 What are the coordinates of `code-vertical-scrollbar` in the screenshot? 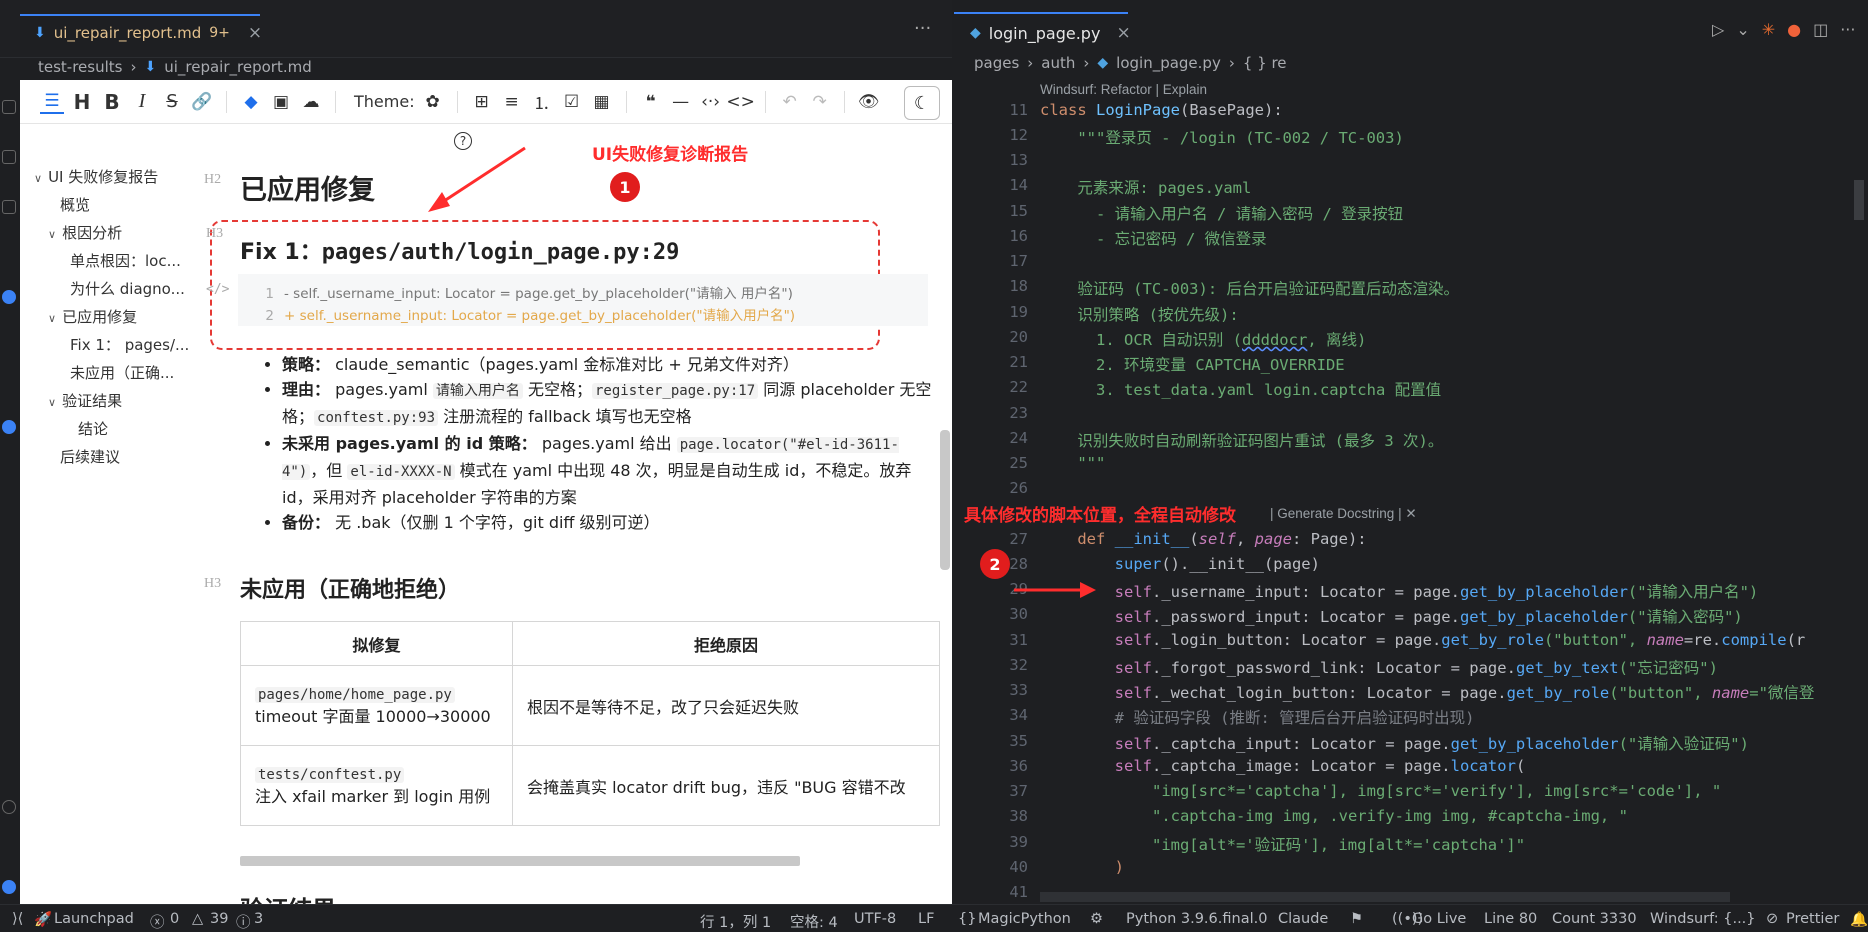 It's located at (1859, 200).